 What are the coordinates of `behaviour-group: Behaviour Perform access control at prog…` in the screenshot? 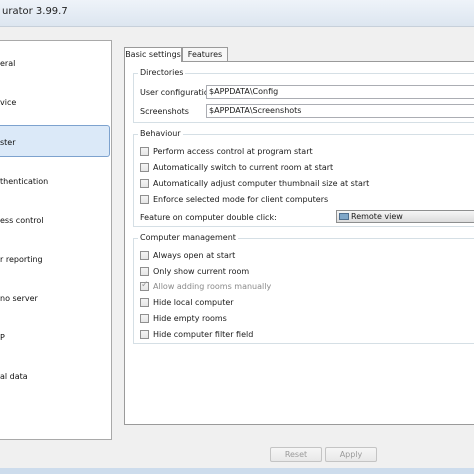 It's located at (303, 178).